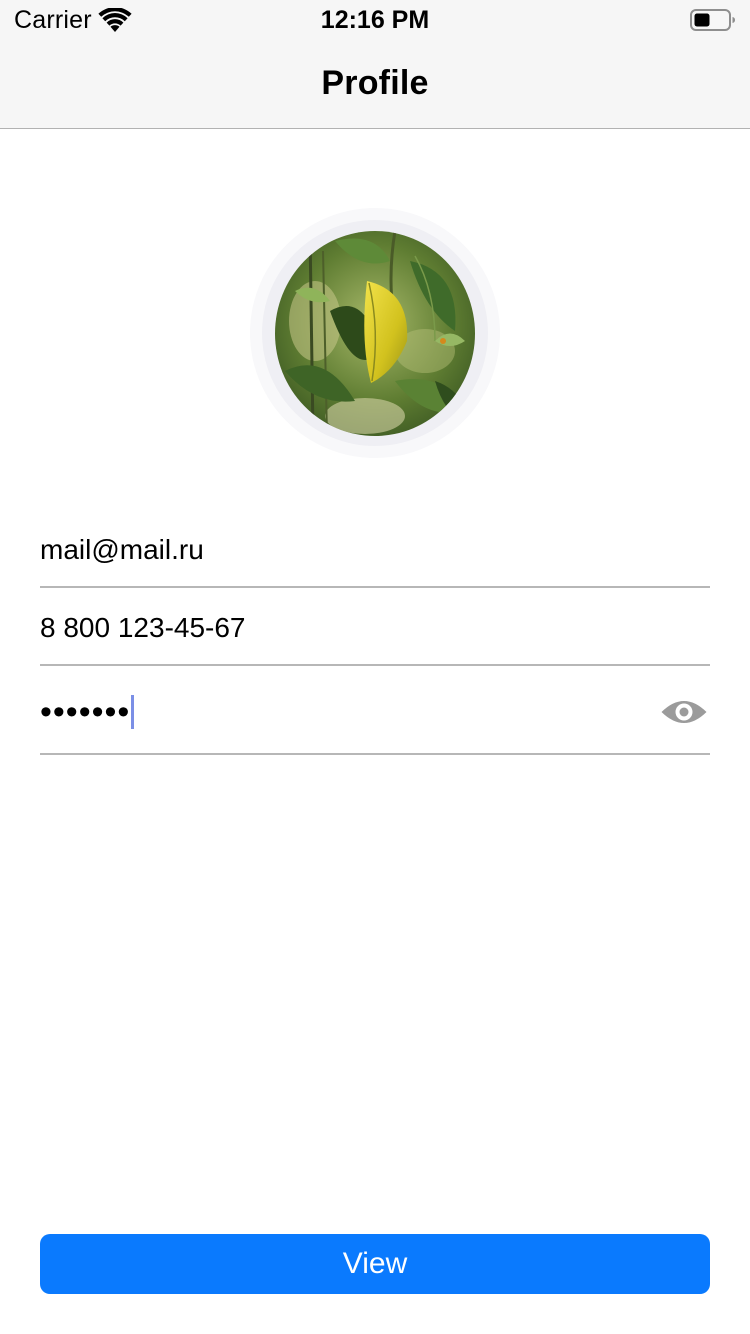 The height and width of the screenshot is (1334, 750). Describe the element at coordinates (712, 20) in the screenshot. I see `battery-icon` at that location.